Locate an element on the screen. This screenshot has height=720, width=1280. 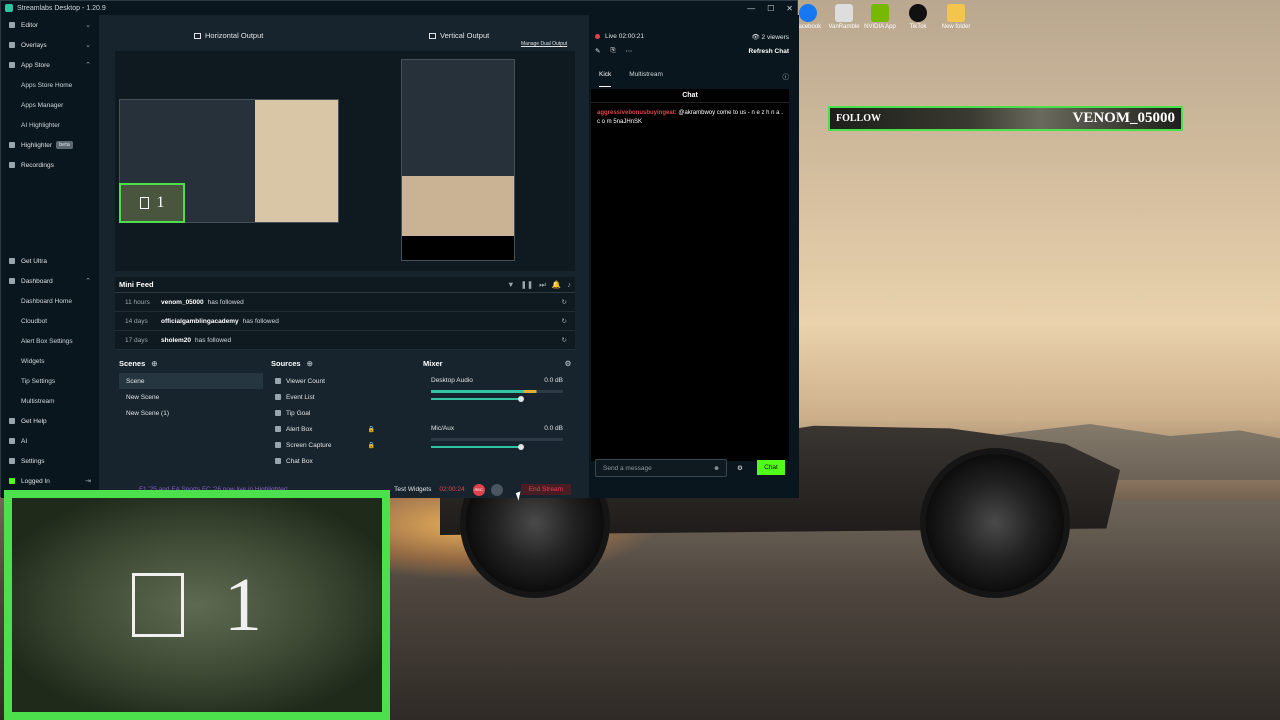
desktop-icon-label: VanRamble is located at coordinates (844, 27).